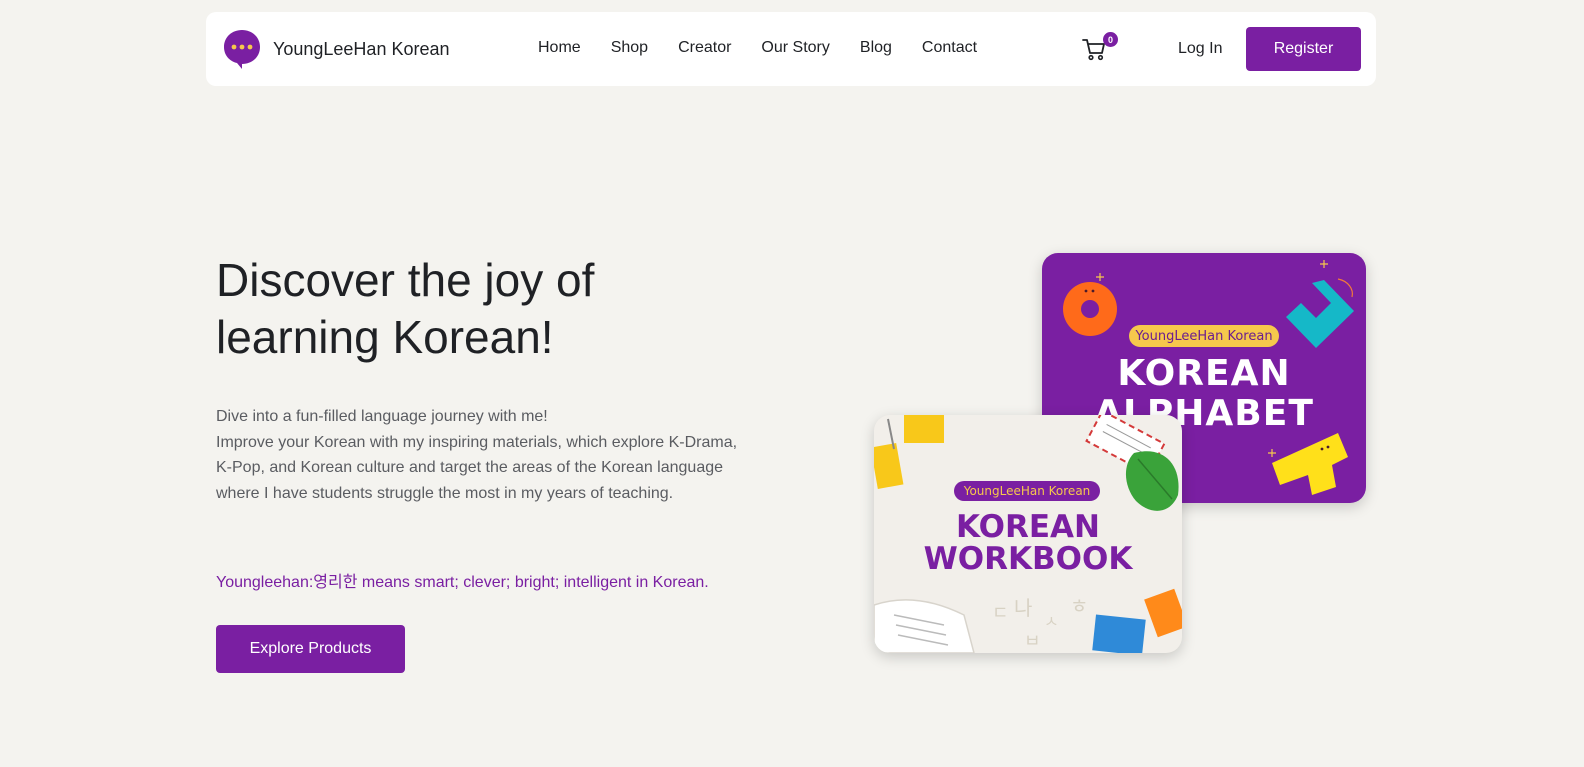 This screenshot has width=1584, height=767. Describe the element at coordinates (1204, 373) in the screenshot. I see `alphabet-title-line-1: KOREAN` at that location.